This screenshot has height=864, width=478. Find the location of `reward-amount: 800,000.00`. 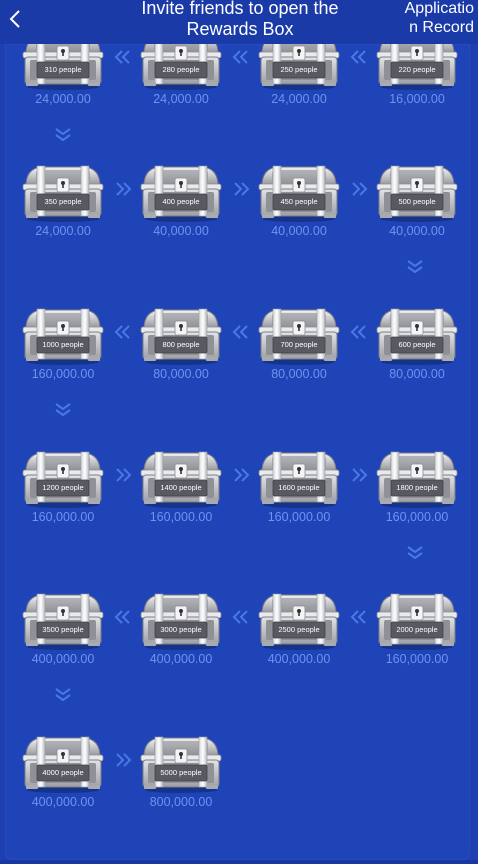

reward-amount: 800,000.00 is located at coordinates (181, 802).